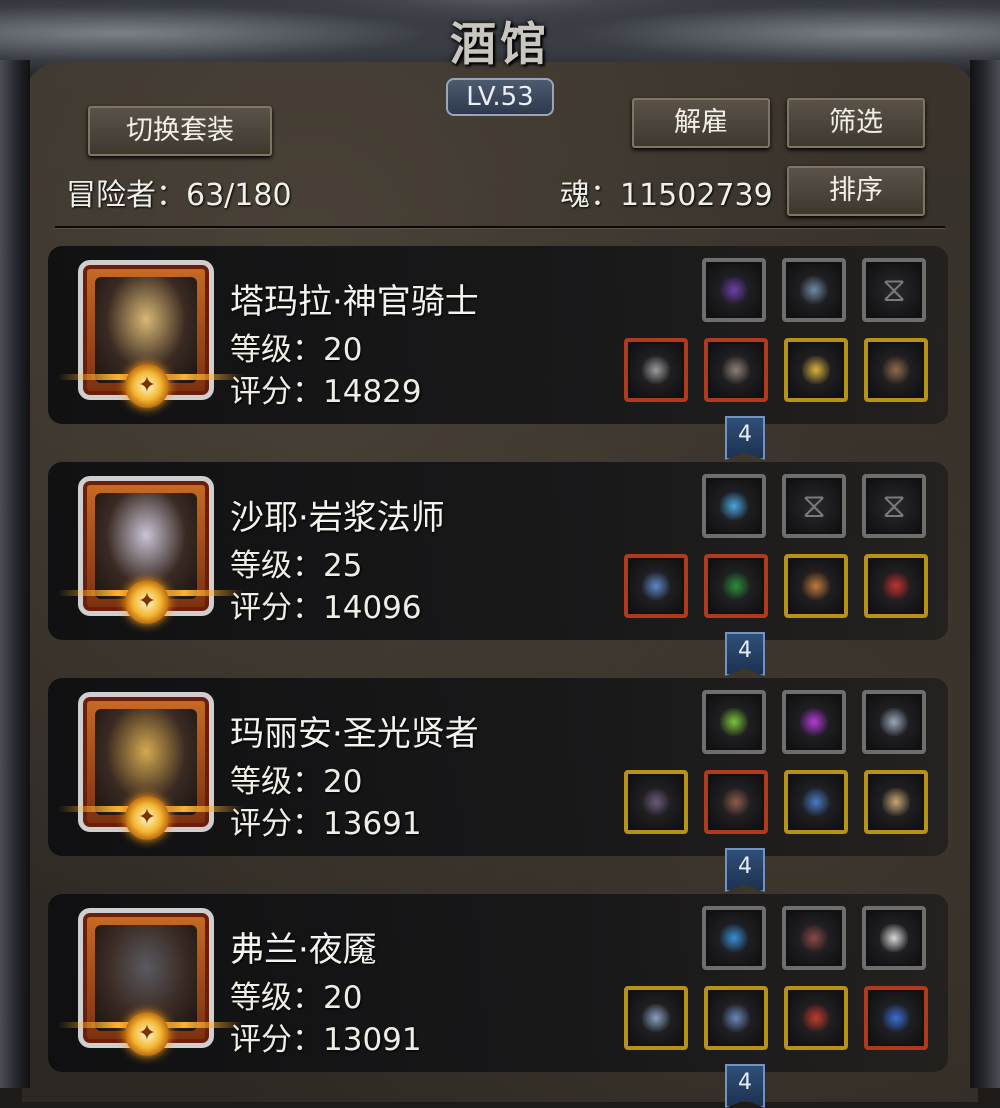 Image resolution: width=1000 pixels, height=1108 pixels. What do you see at coordinates (498, 983) in the screenshot?
I see `hero-card: ✦ 弗兰·夜魇等级：20 评分：13091` at bounding box center [498, 983].